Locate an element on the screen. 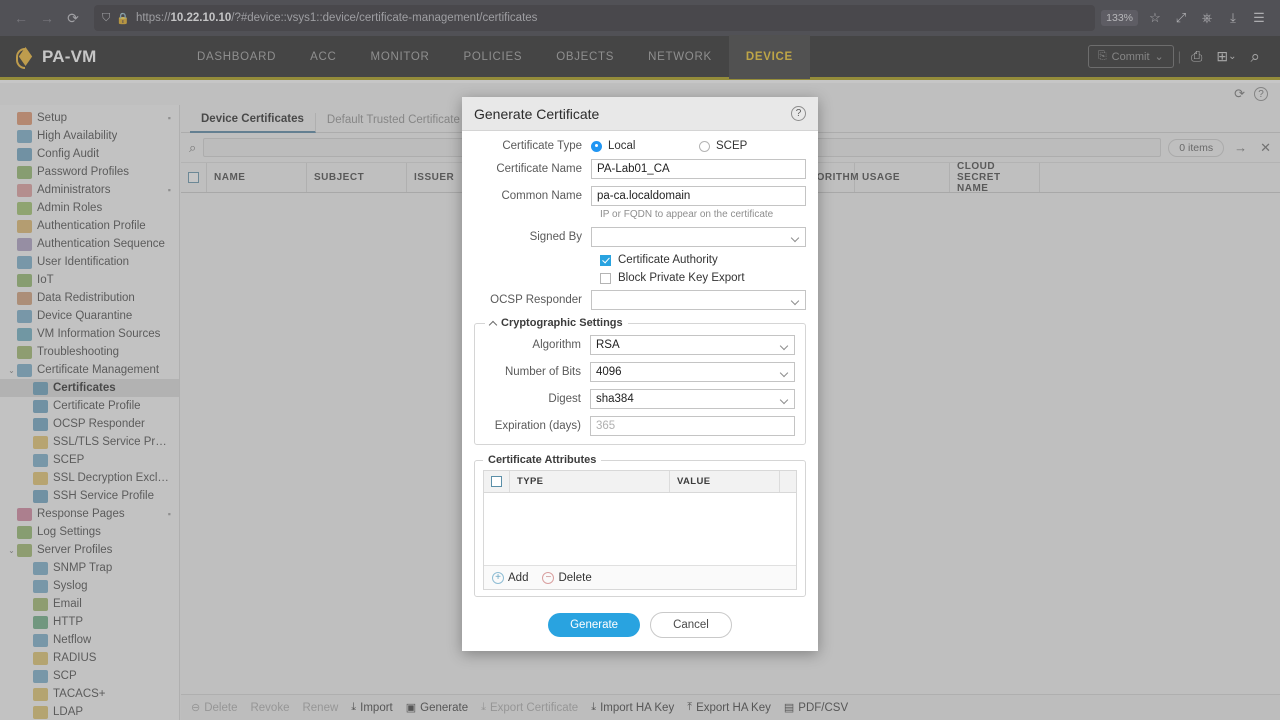  attributes-rows is located at coordinates (640, 529).